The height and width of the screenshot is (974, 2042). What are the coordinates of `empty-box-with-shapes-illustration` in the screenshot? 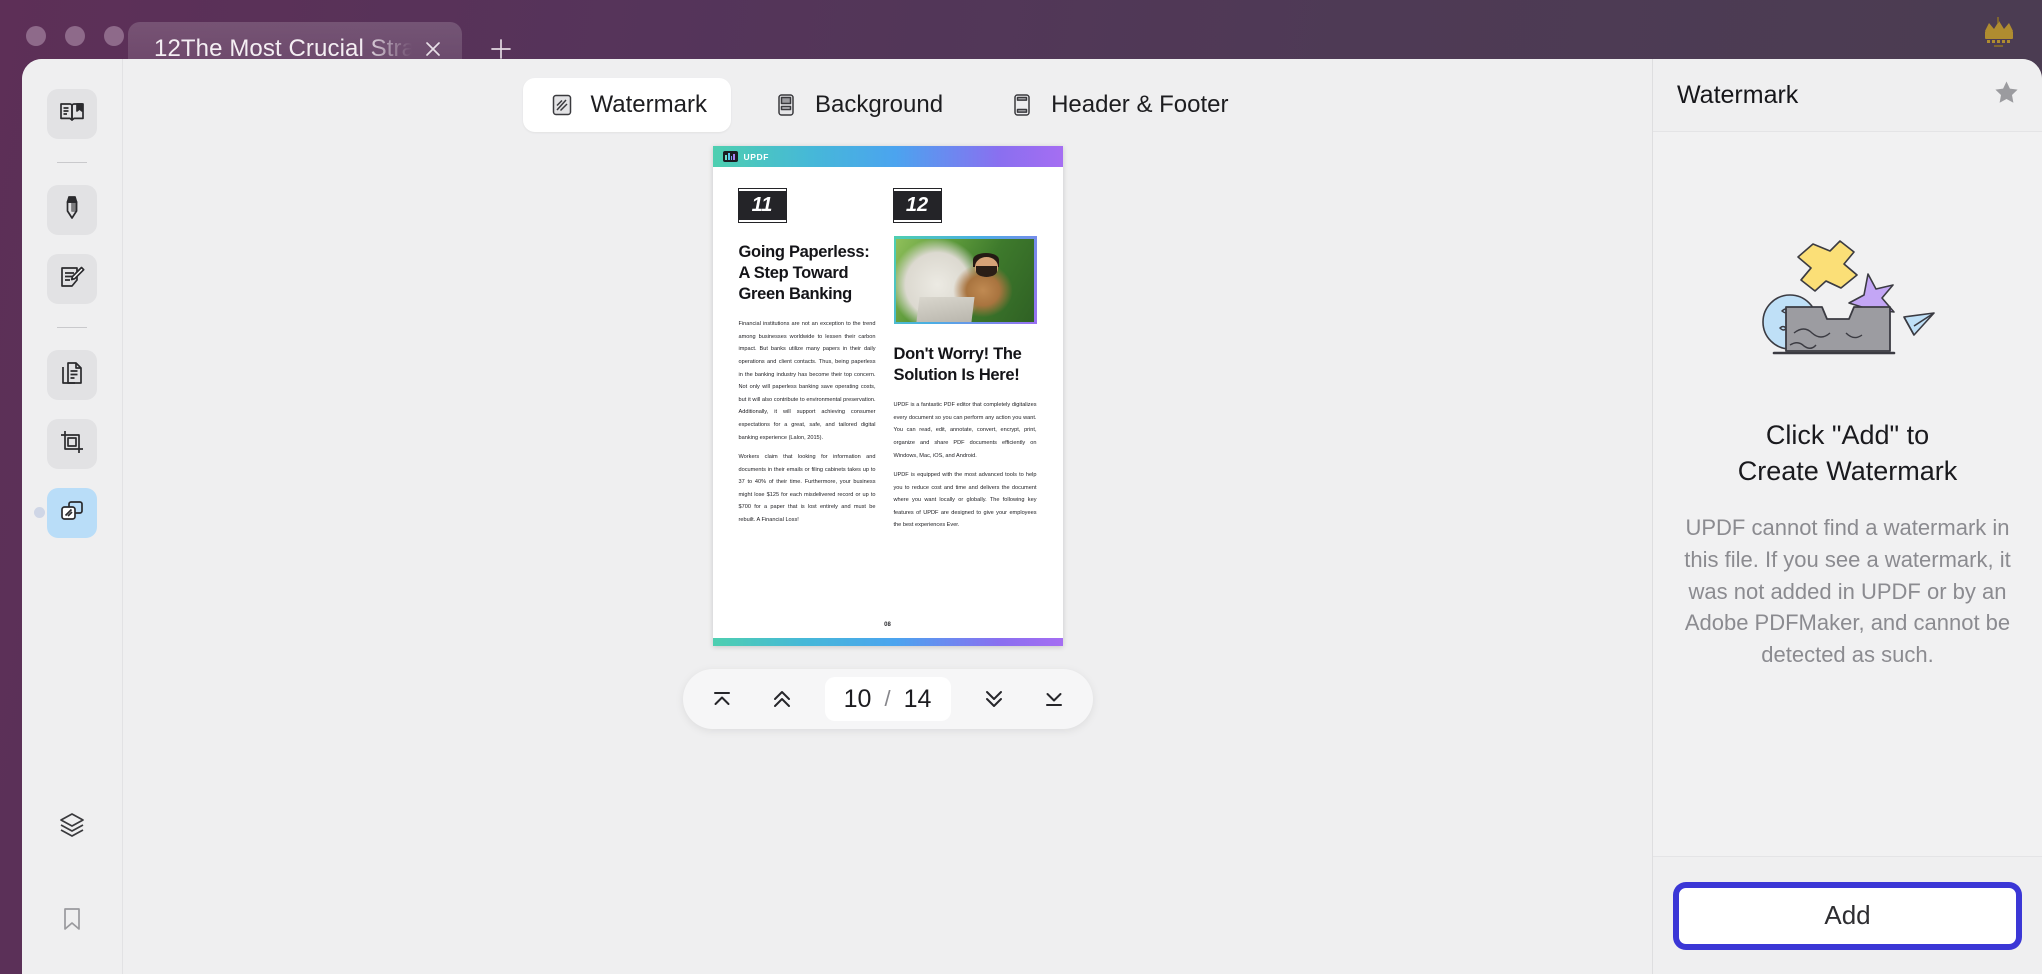 It's located at (1848, 309).